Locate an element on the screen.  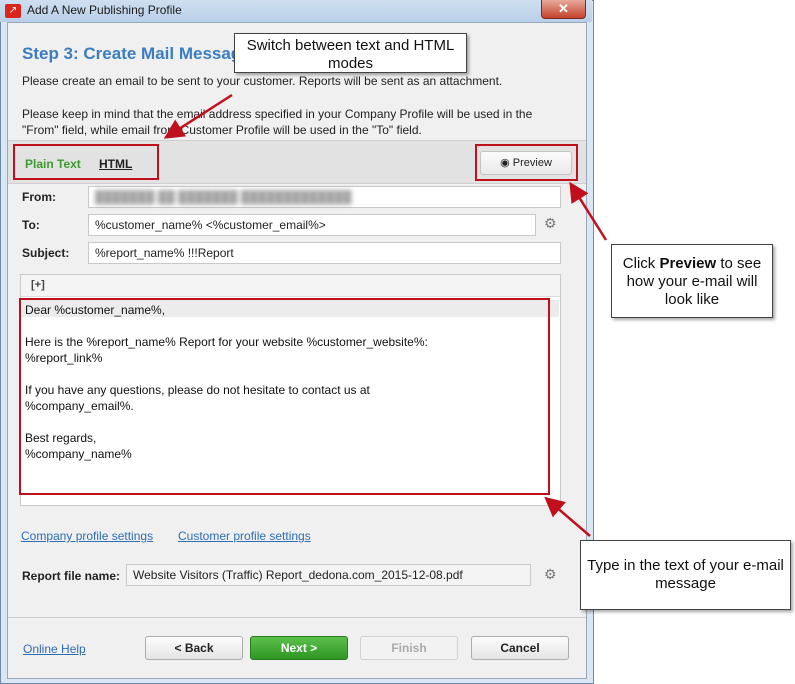
arrow-body is located at coordinates (567, 516).